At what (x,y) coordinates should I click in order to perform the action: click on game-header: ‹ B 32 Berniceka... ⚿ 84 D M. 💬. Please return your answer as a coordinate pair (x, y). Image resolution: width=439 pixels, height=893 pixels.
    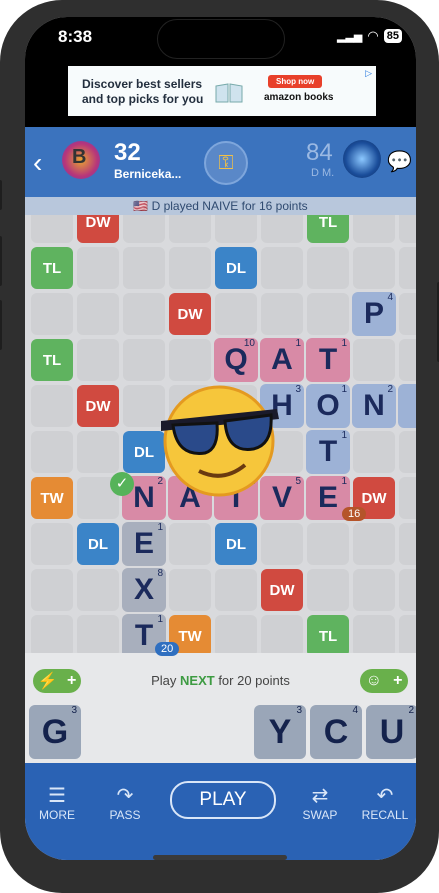
    Looking at the image, I should click on (220, 162).